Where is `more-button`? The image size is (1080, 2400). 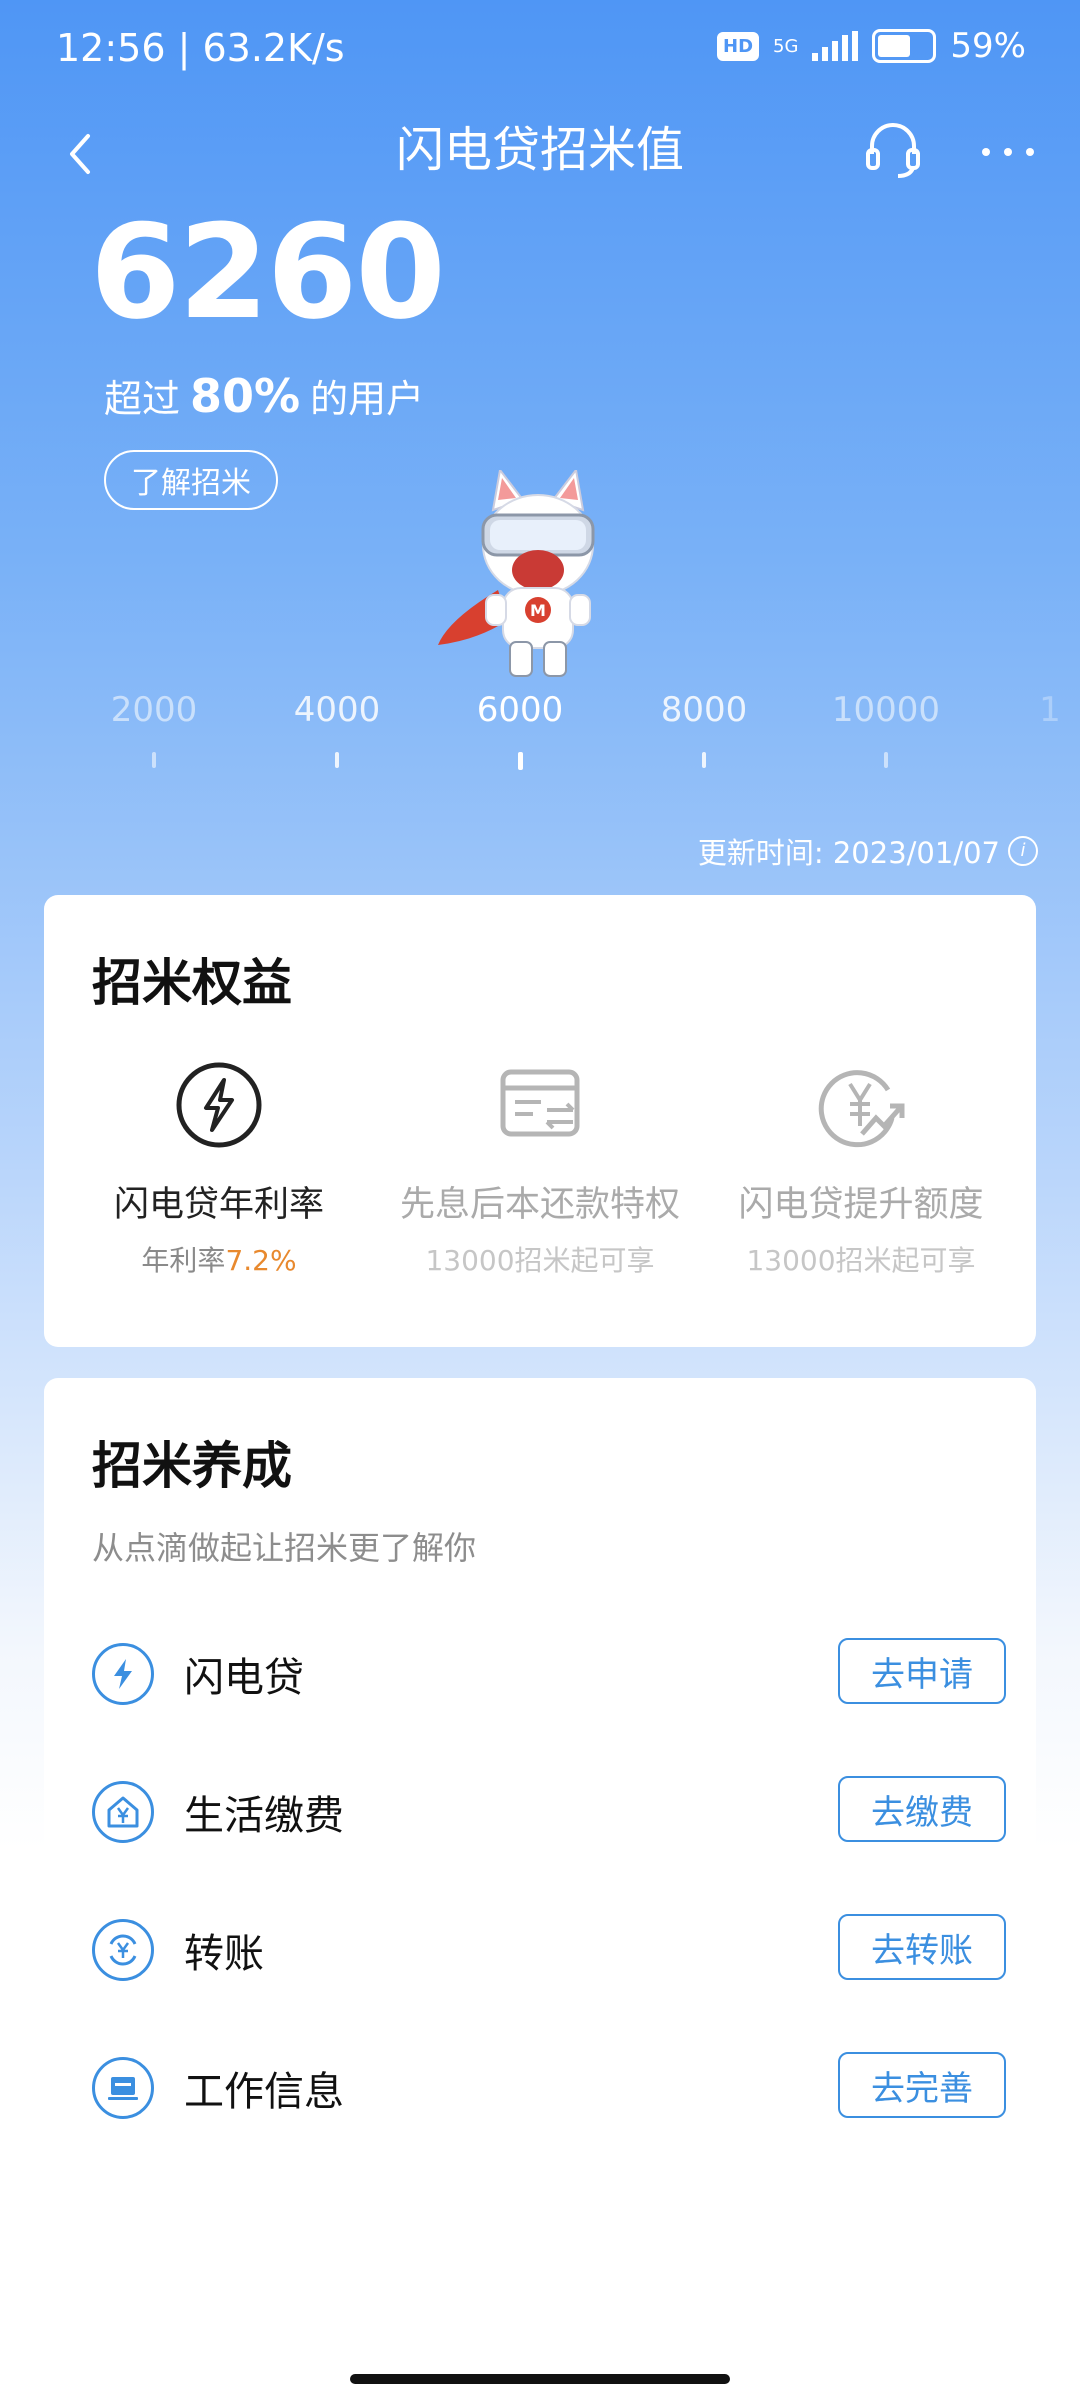 more-button is located at coordinates (1009, 149).